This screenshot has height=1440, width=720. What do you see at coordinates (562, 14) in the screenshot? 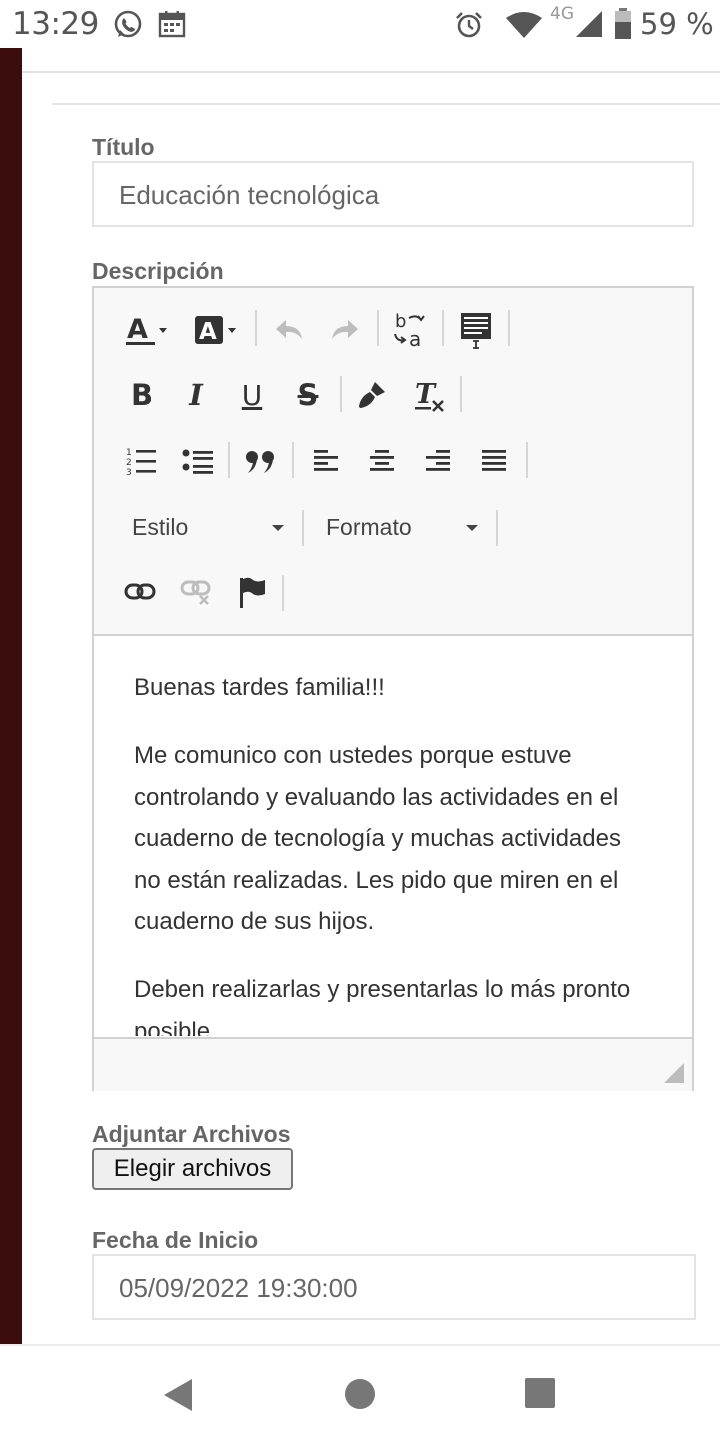
I see `network-type: 4G` at bounding box center [562, 14].